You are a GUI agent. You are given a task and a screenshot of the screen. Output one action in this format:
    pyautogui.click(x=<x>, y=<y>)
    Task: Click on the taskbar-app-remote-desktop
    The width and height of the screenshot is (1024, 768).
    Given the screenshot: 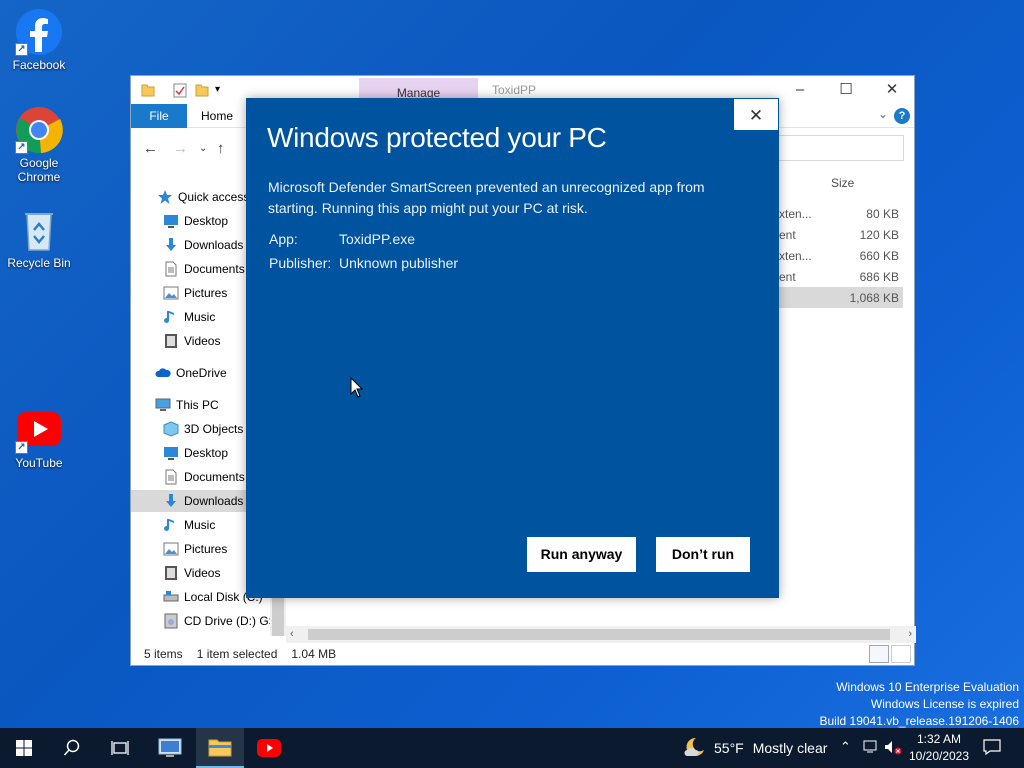 What is the action you would take?
    pyautogui.click(x=170, y=748)
    